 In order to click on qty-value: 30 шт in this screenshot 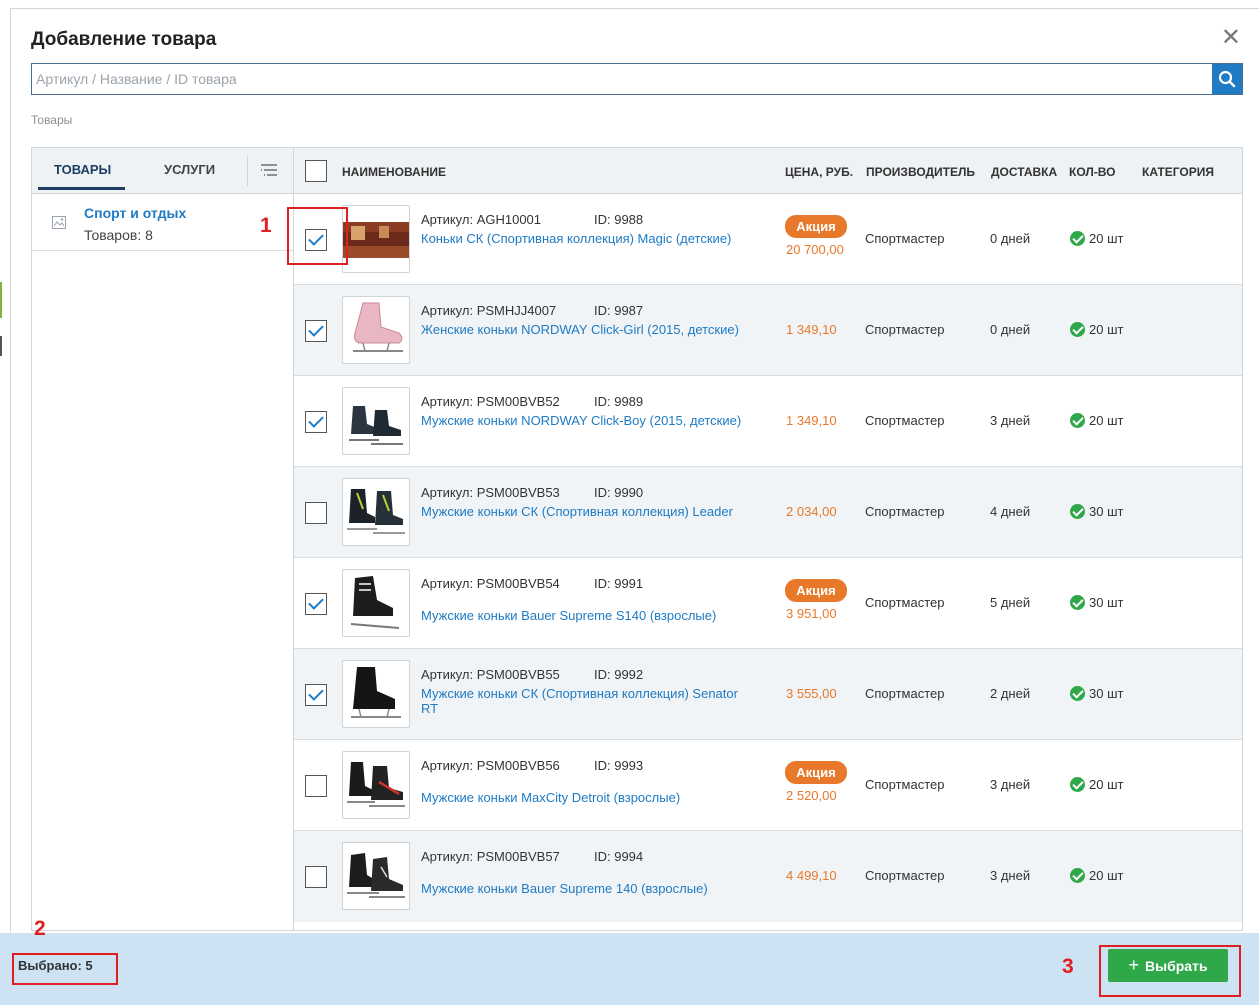, I will do `click(1106, 602)`.